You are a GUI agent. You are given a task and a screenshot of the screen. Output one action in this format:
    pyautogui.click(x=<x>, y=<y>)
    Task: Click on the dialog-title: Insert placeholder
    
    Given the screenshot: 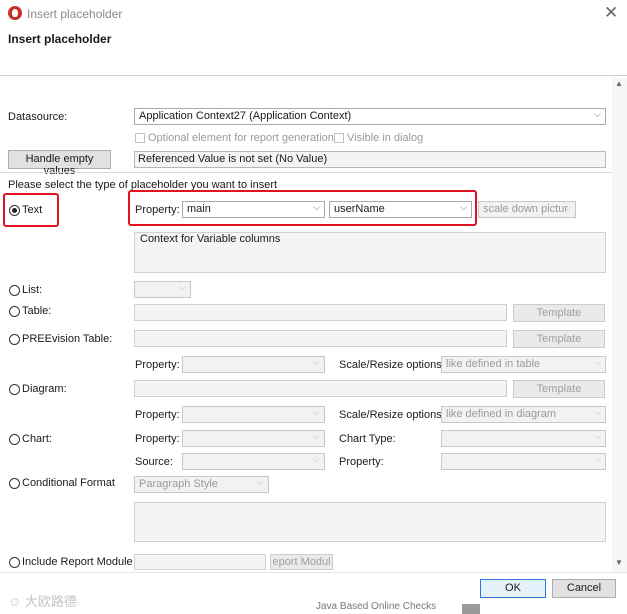 What is the action you would take?
    pyautogui.click(x=60, y=39)
    